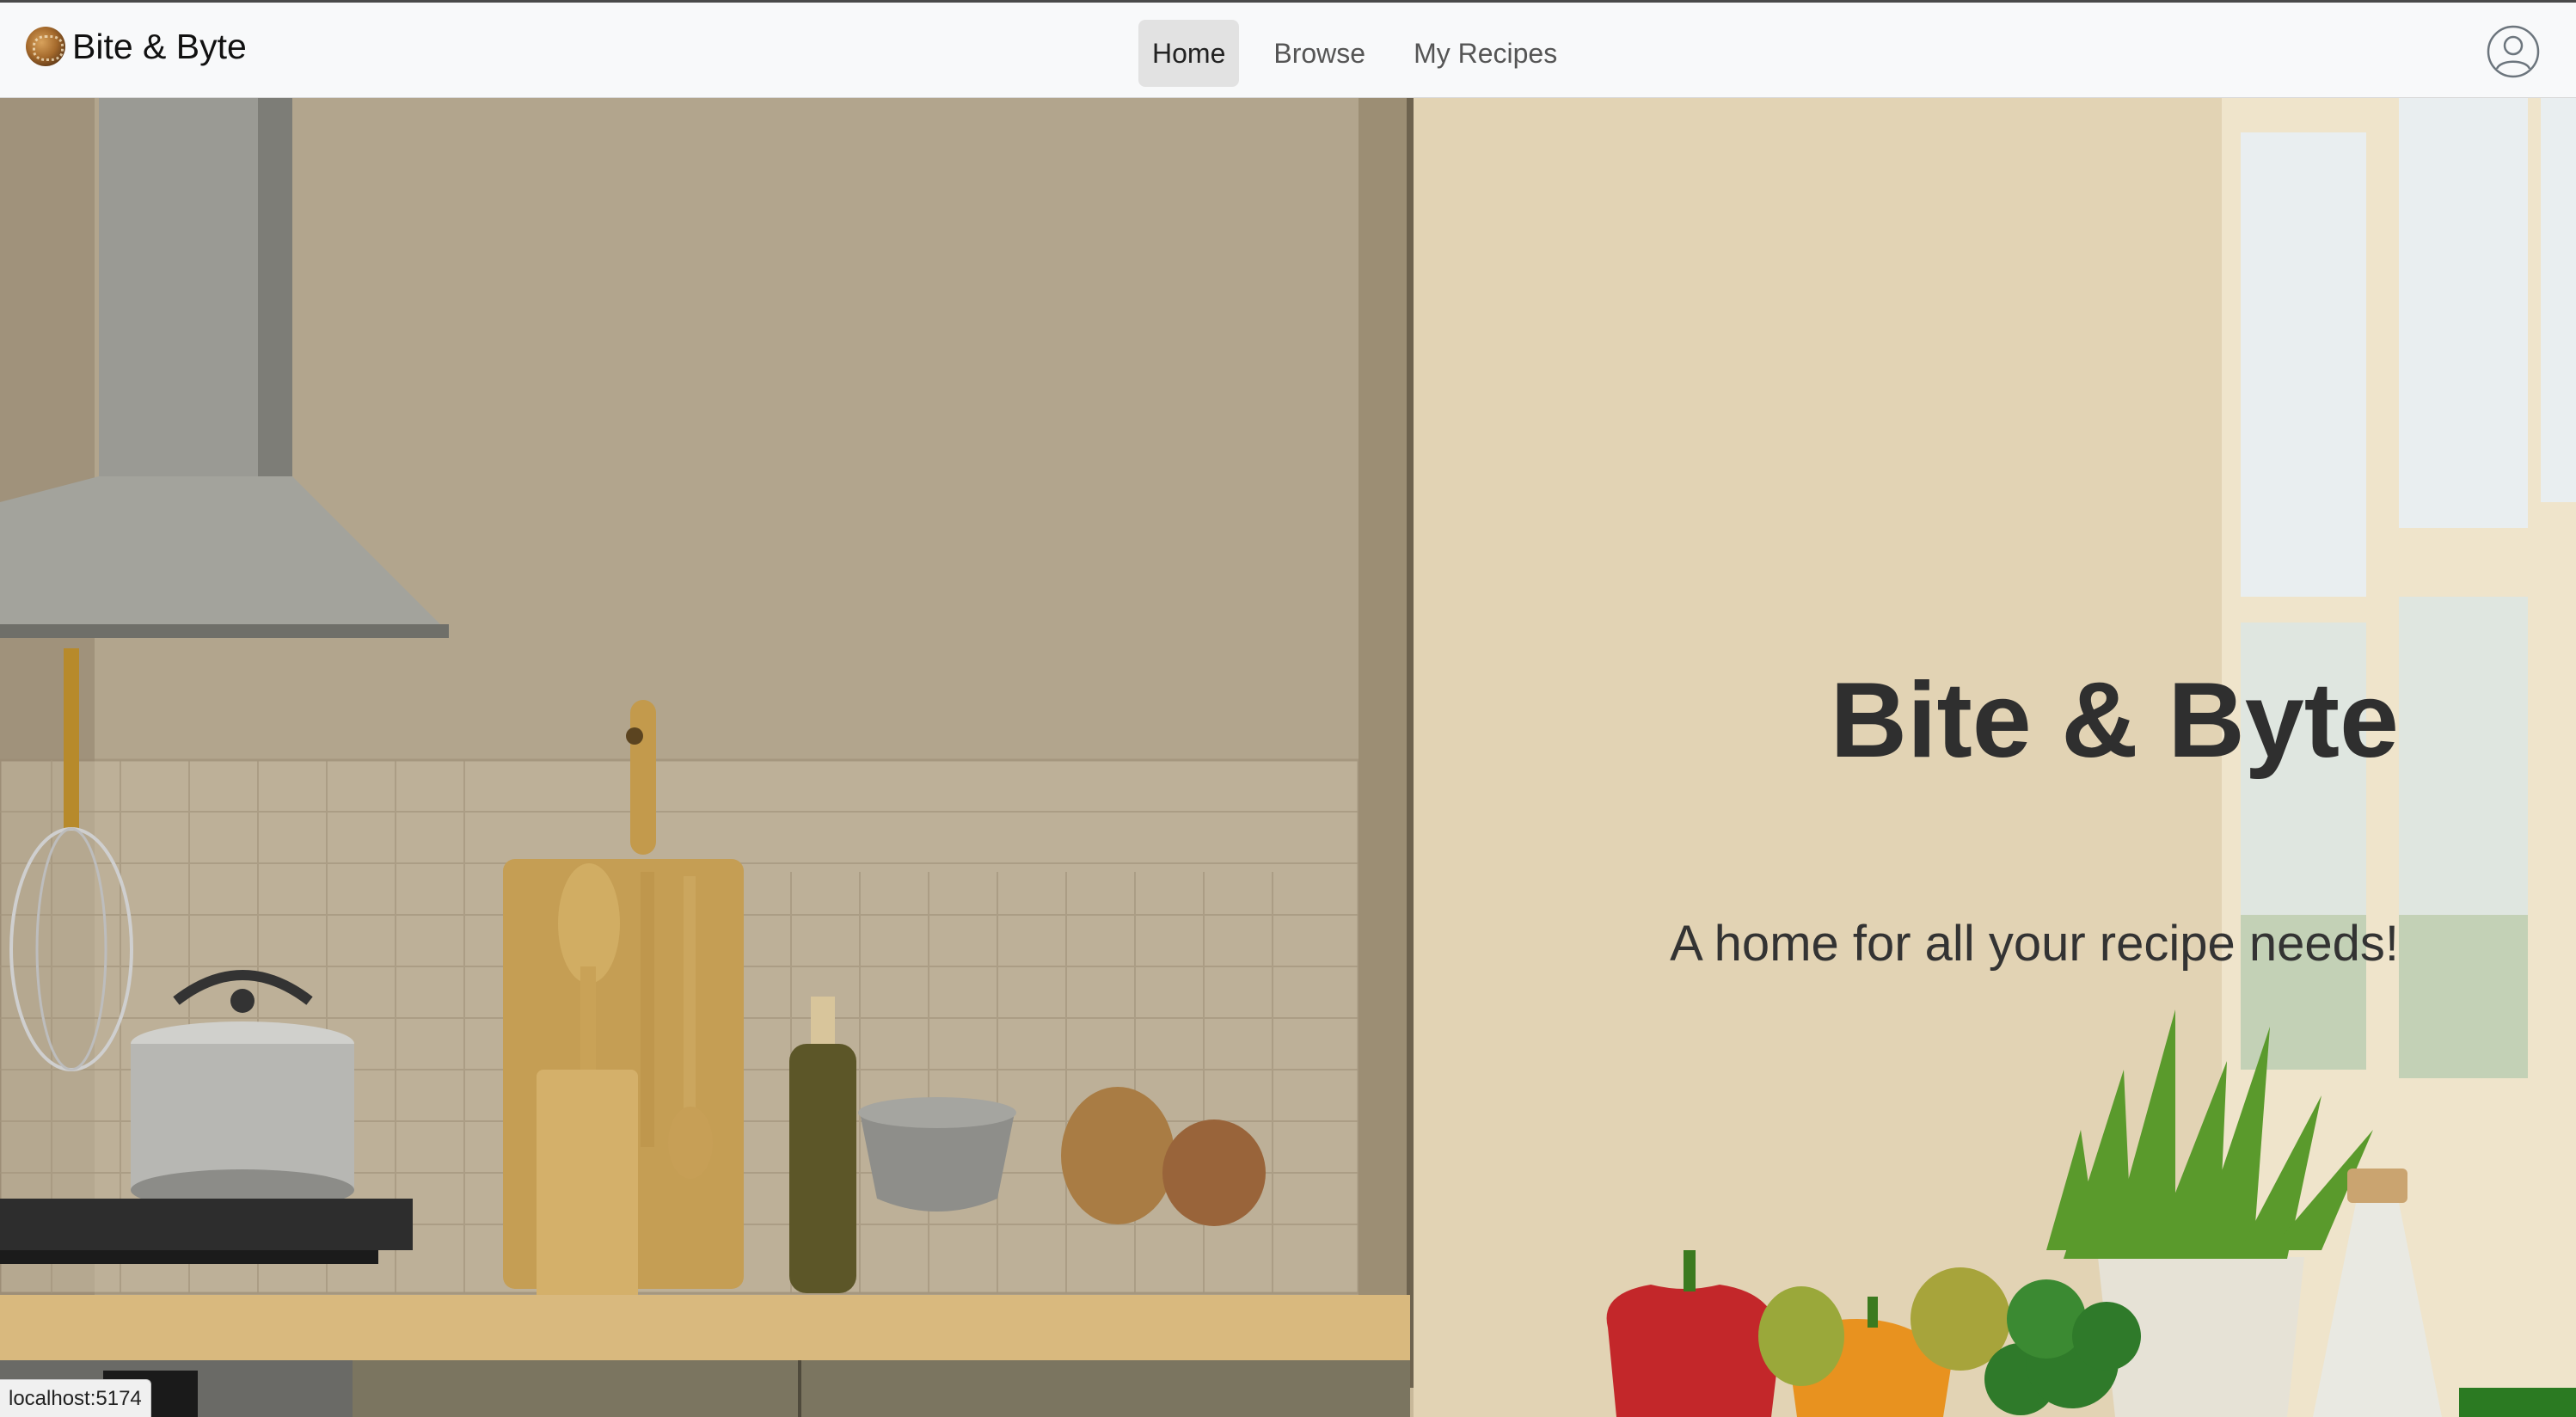 This screenshot has height=1417, width=2576. Describe the element at coordinates (1319, 53) in the screenshot. I see `nav-link-browse: Browse` at that location.